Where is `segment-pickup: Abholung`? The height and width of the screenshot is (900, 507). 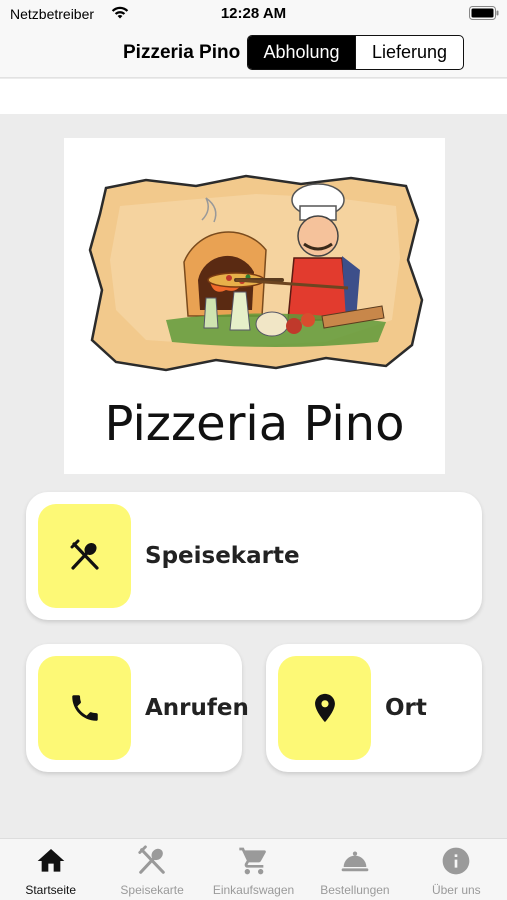 segment-pickup: Abholung is located at coordinates (301, 52).